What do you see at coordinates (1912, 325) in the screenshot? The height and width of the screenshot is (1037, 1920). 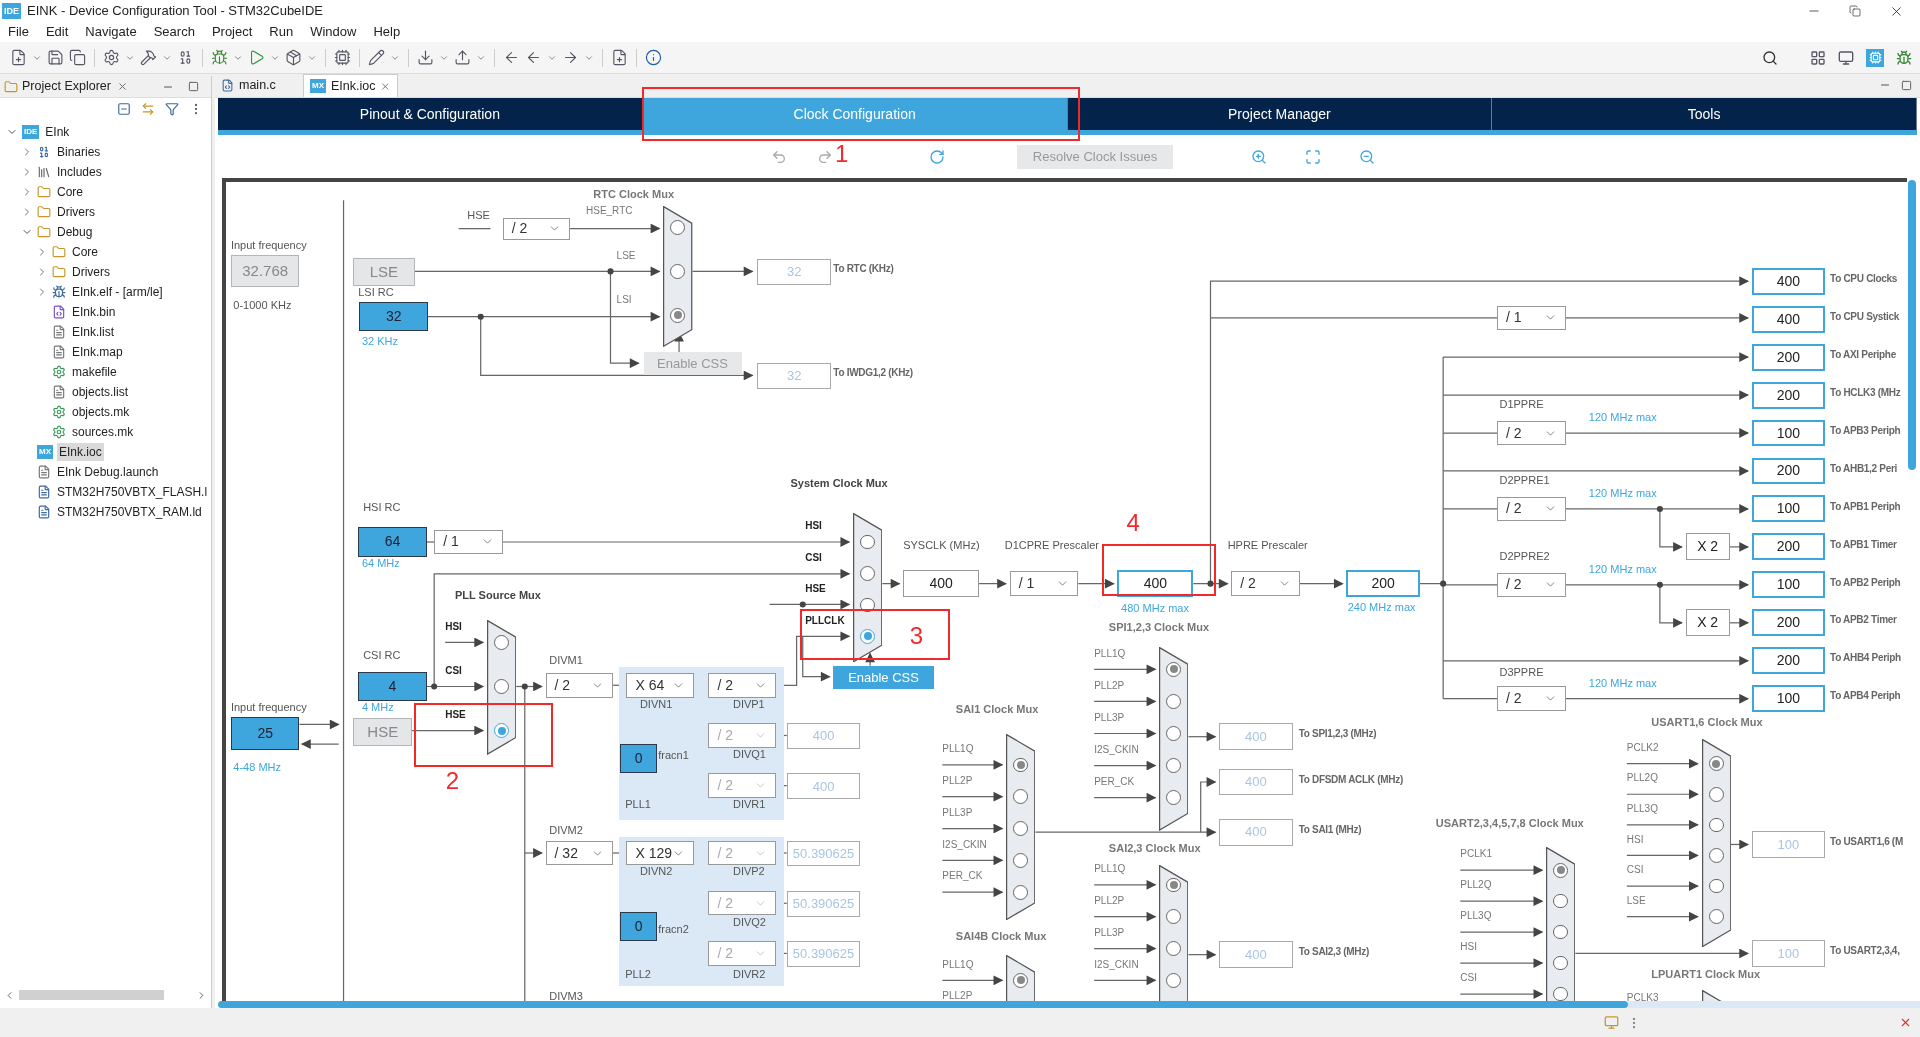 I see `vertical-scrollbar` at bounding box center [1912, 325].